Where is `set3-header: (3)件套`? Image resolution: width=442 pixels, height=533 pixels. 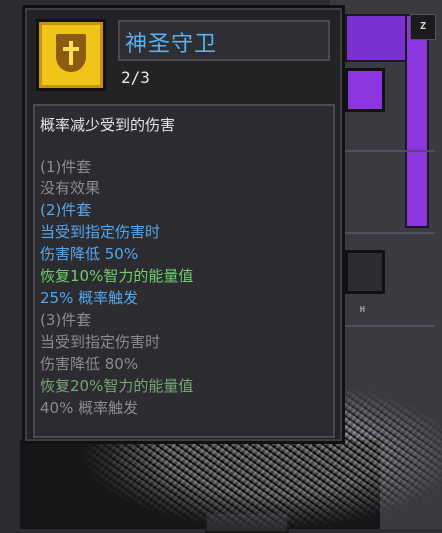
set3-header: (3)件套 is located at coordinates (66, 320).